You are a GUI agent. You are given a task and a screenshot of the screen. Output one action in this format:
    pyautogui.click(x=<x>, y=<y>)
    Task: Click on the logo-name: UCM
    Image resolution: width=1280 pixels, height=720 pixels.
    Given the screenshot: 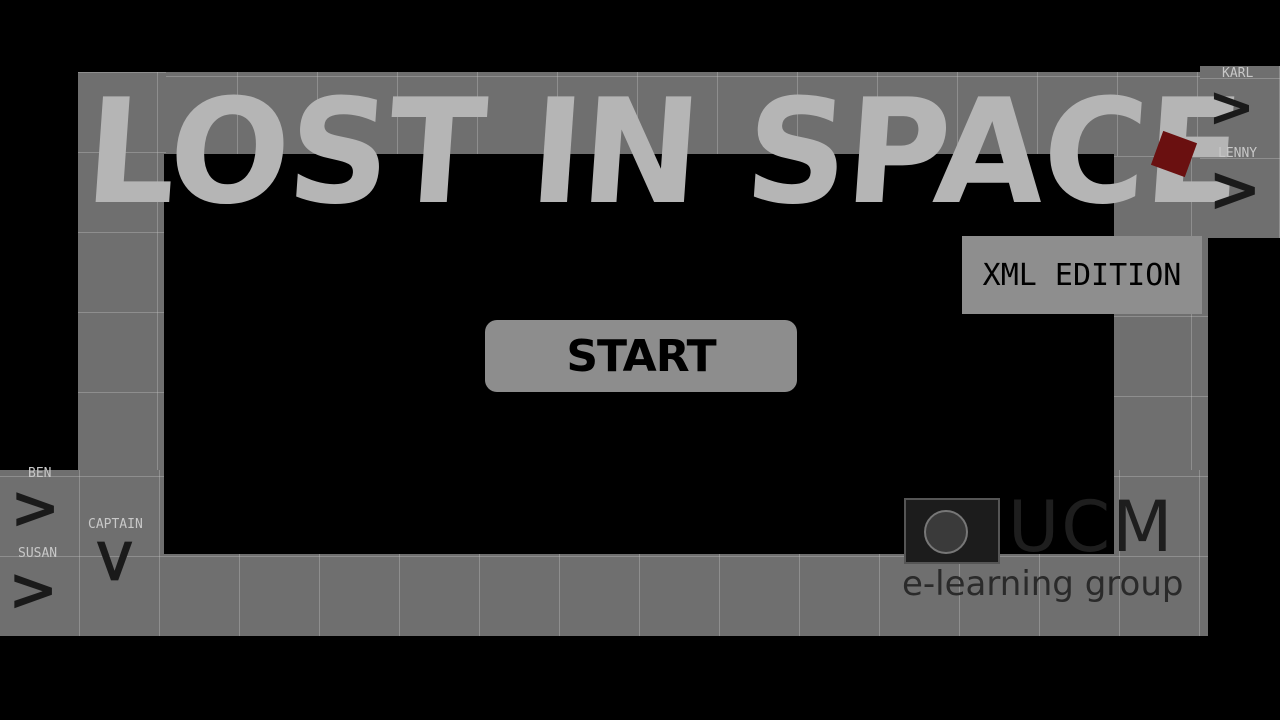 What is the action you would take?
    pyautogui.click(x=1091, y=527)
    